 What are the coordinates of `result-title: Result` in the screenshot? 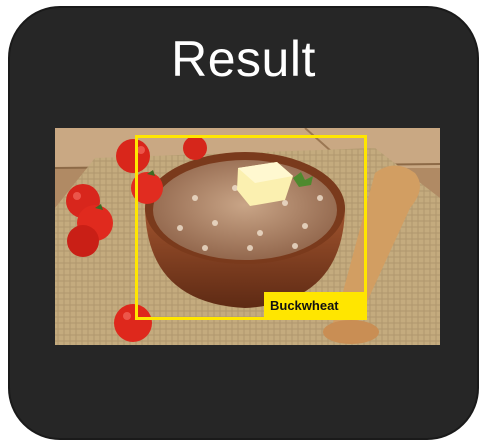 It's located at (243, 59).